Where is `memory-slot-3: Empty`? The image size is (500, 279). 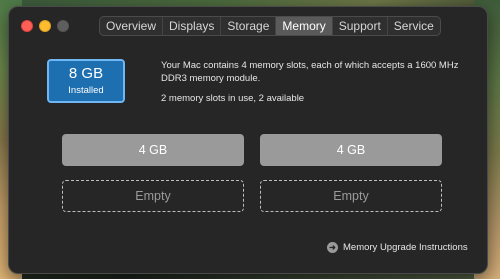 memory-slot-3: Empty is located at coordinates (153, 196).